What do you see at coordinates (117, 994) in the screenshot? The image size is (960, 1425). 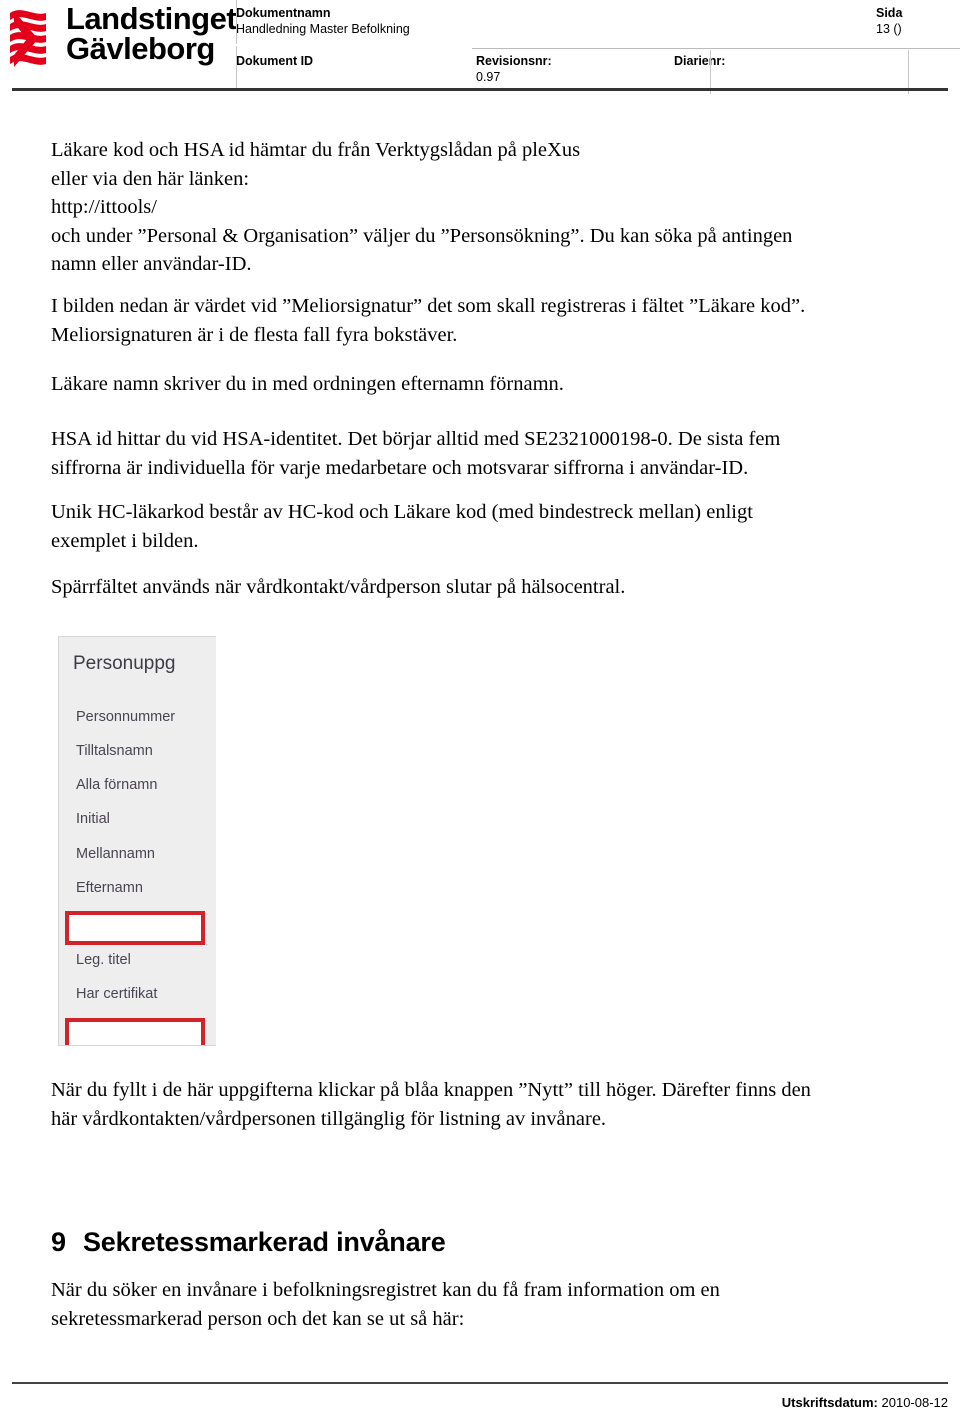 I see `form-label-har-certifikat: Har certifikat` at bounding box center [117, 994].